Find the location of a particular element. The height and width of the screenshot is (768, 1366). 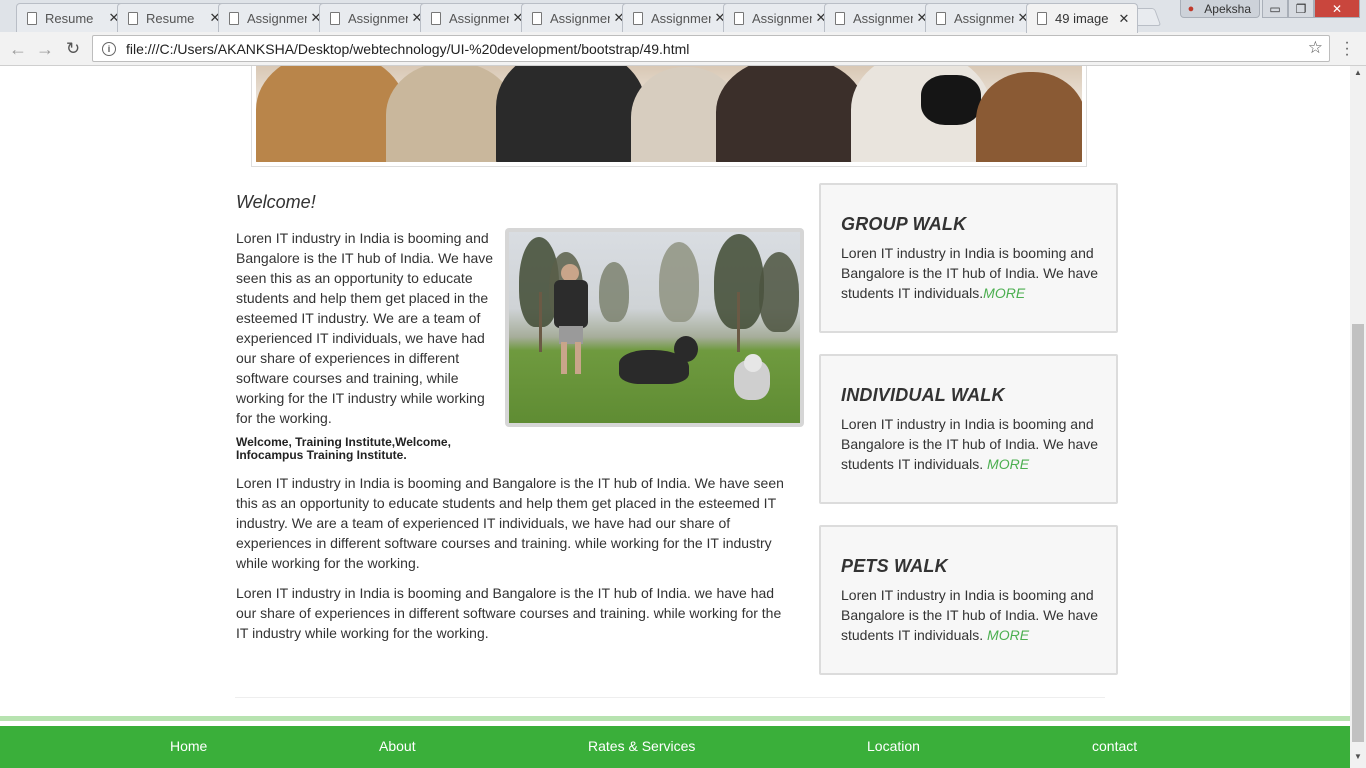

scroll-down-arrow-icon: ▼ is located at coordinates (1358, 759).